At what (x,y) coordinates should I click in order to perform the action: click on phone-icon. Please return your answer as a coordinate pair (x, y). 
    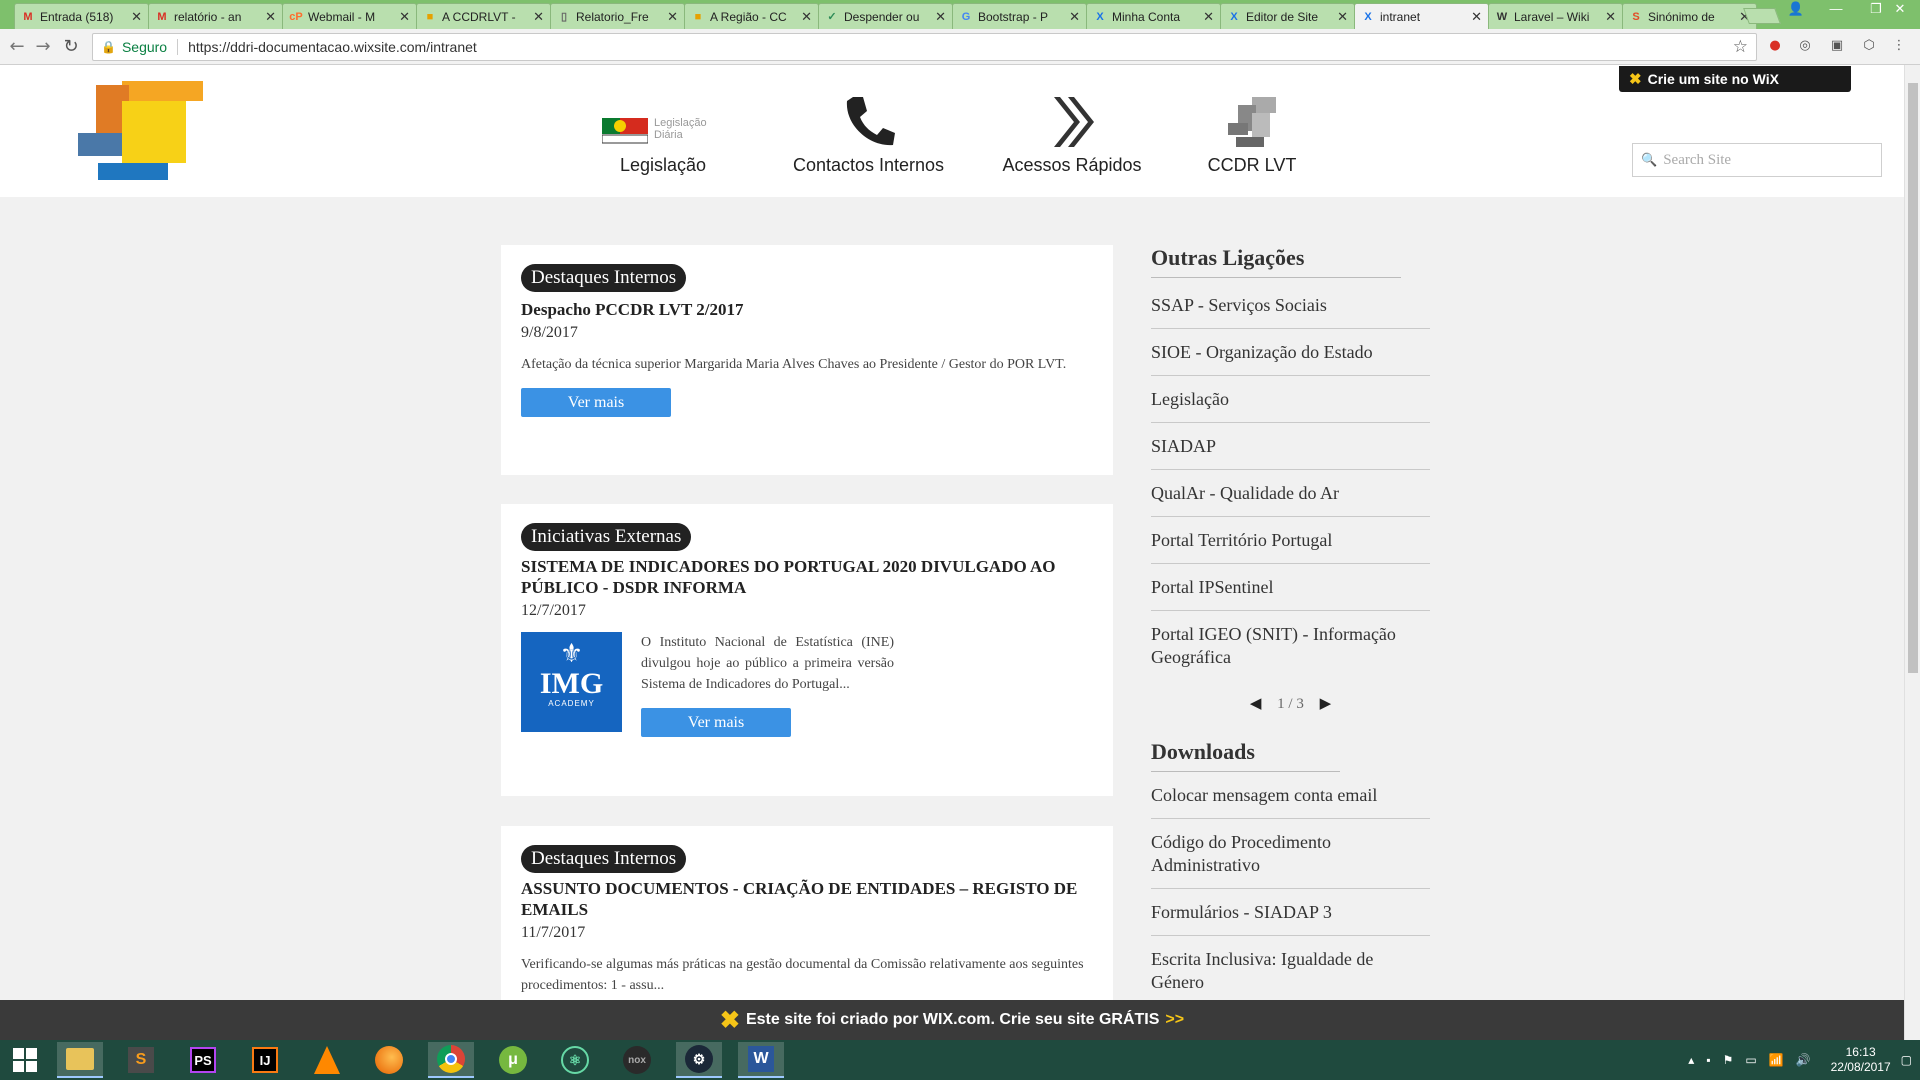
    Looking at the image, I should click on (868, 121).